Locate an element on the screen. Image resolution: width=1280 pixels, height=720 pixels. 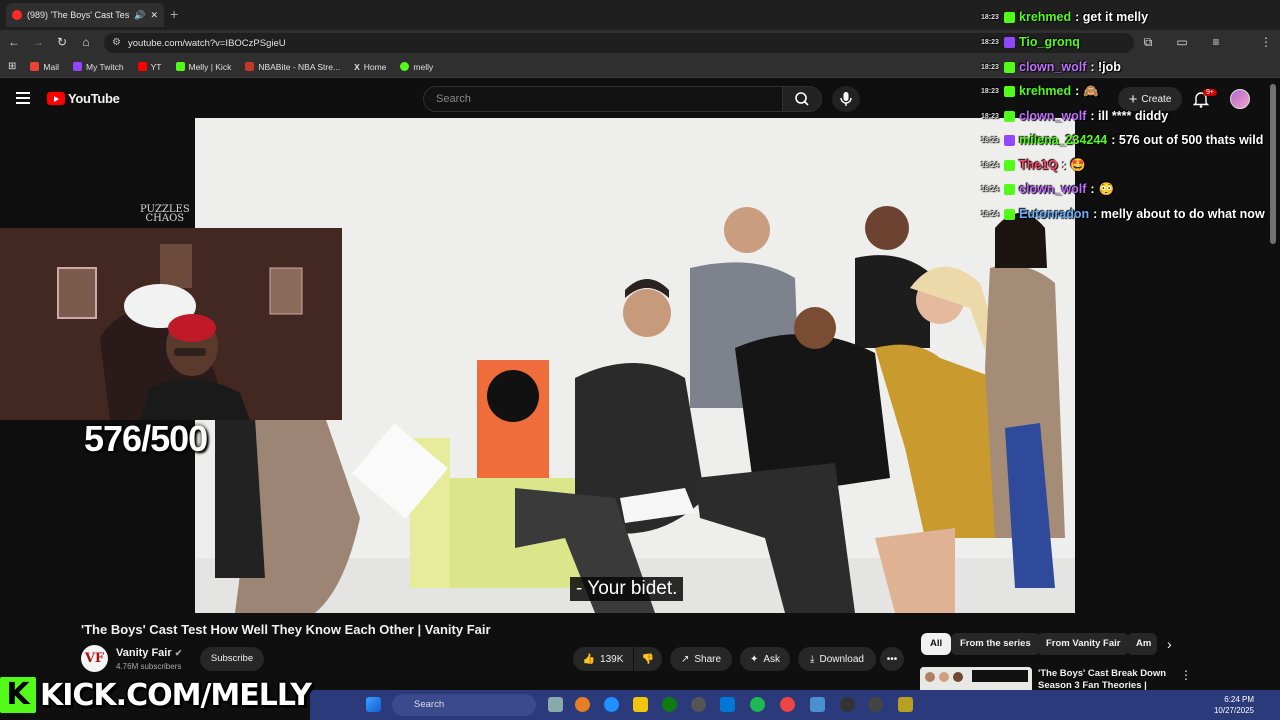
youtube-logo: YouTube is located at coordinates (83, 98).